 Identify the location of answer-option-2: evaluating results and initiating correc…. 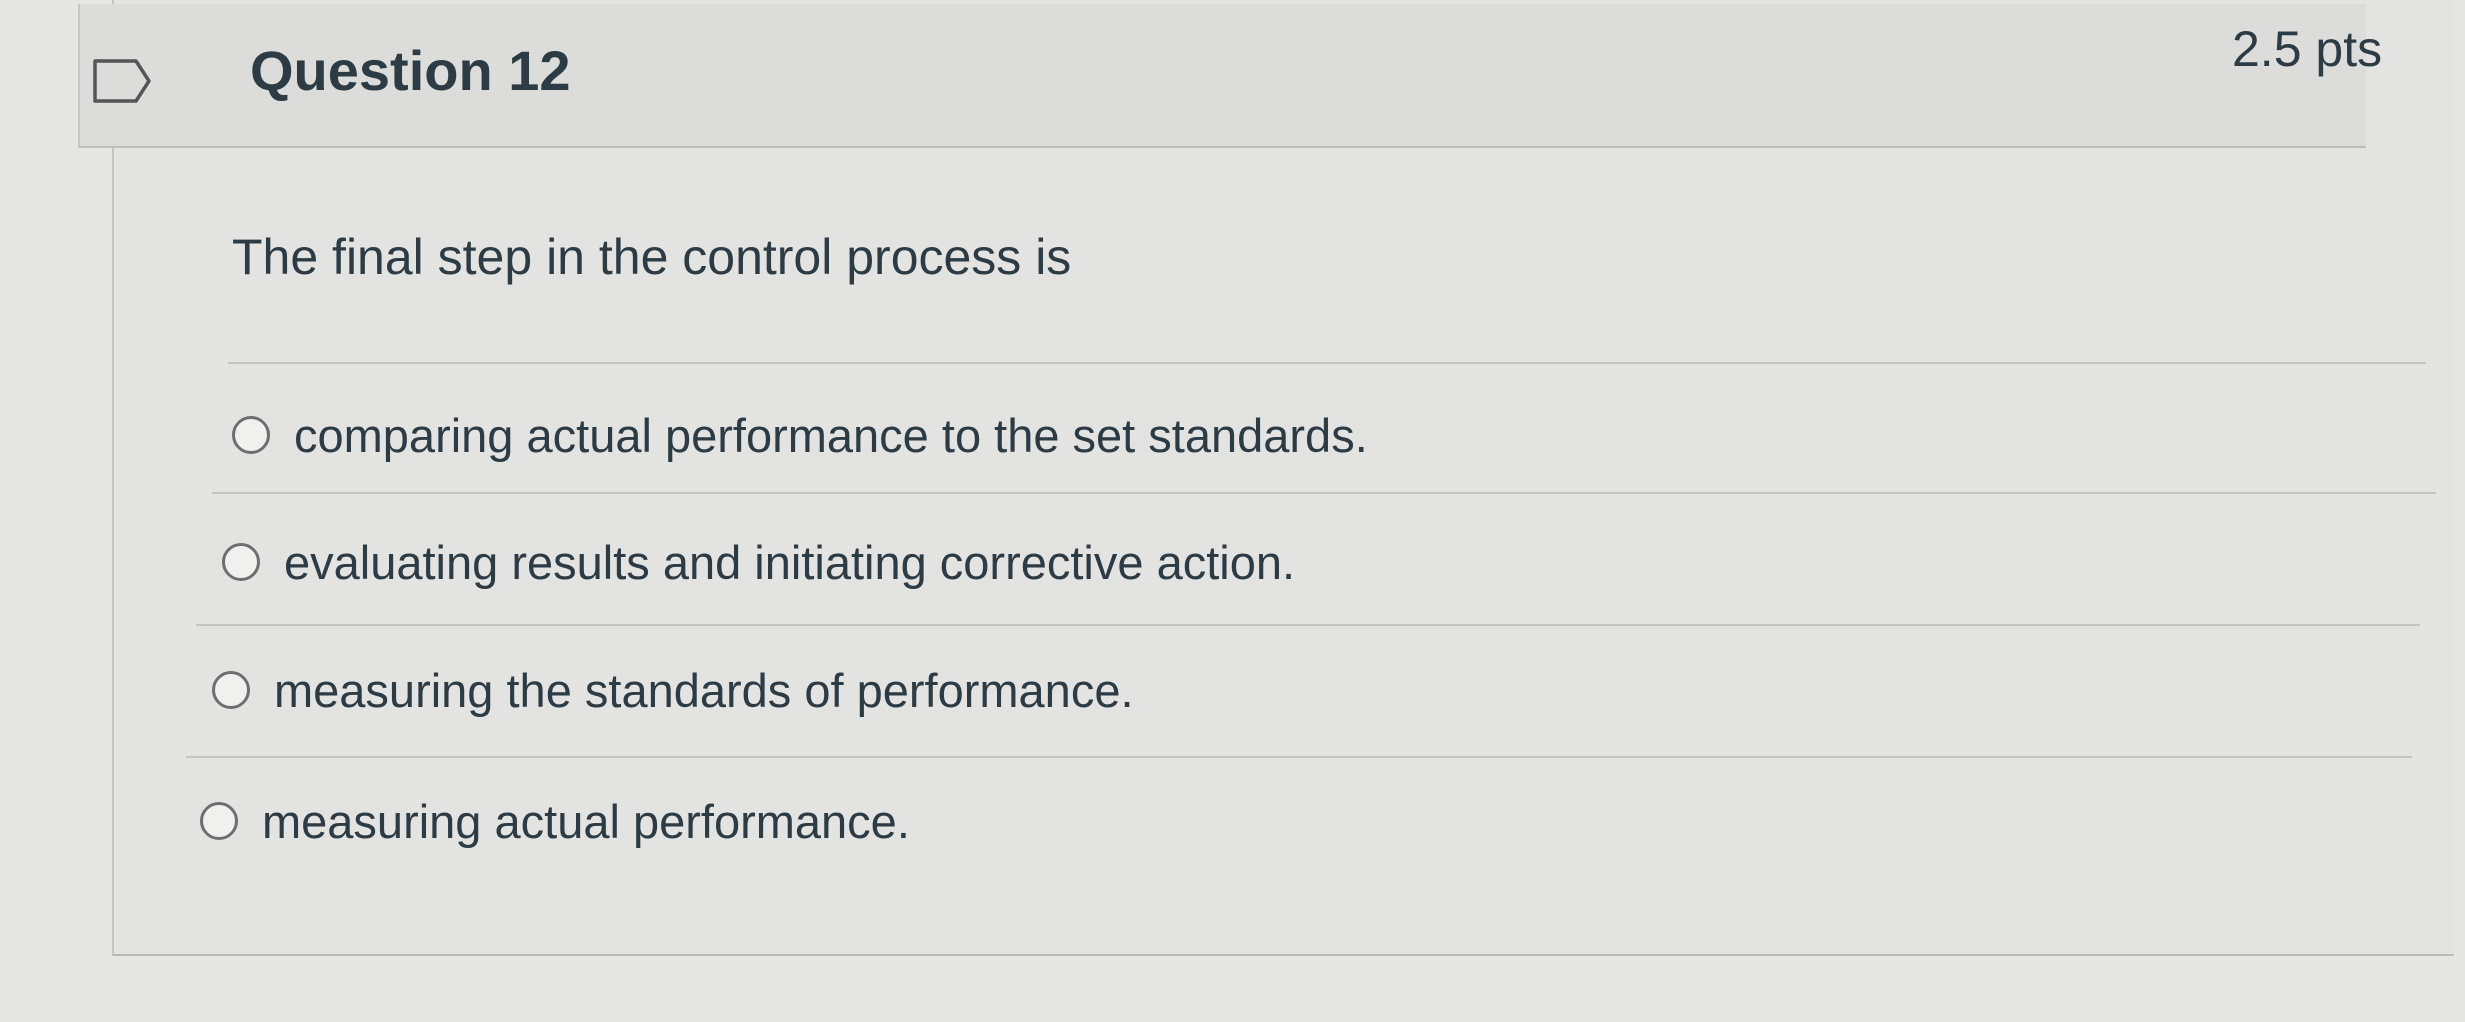
(758, 562).